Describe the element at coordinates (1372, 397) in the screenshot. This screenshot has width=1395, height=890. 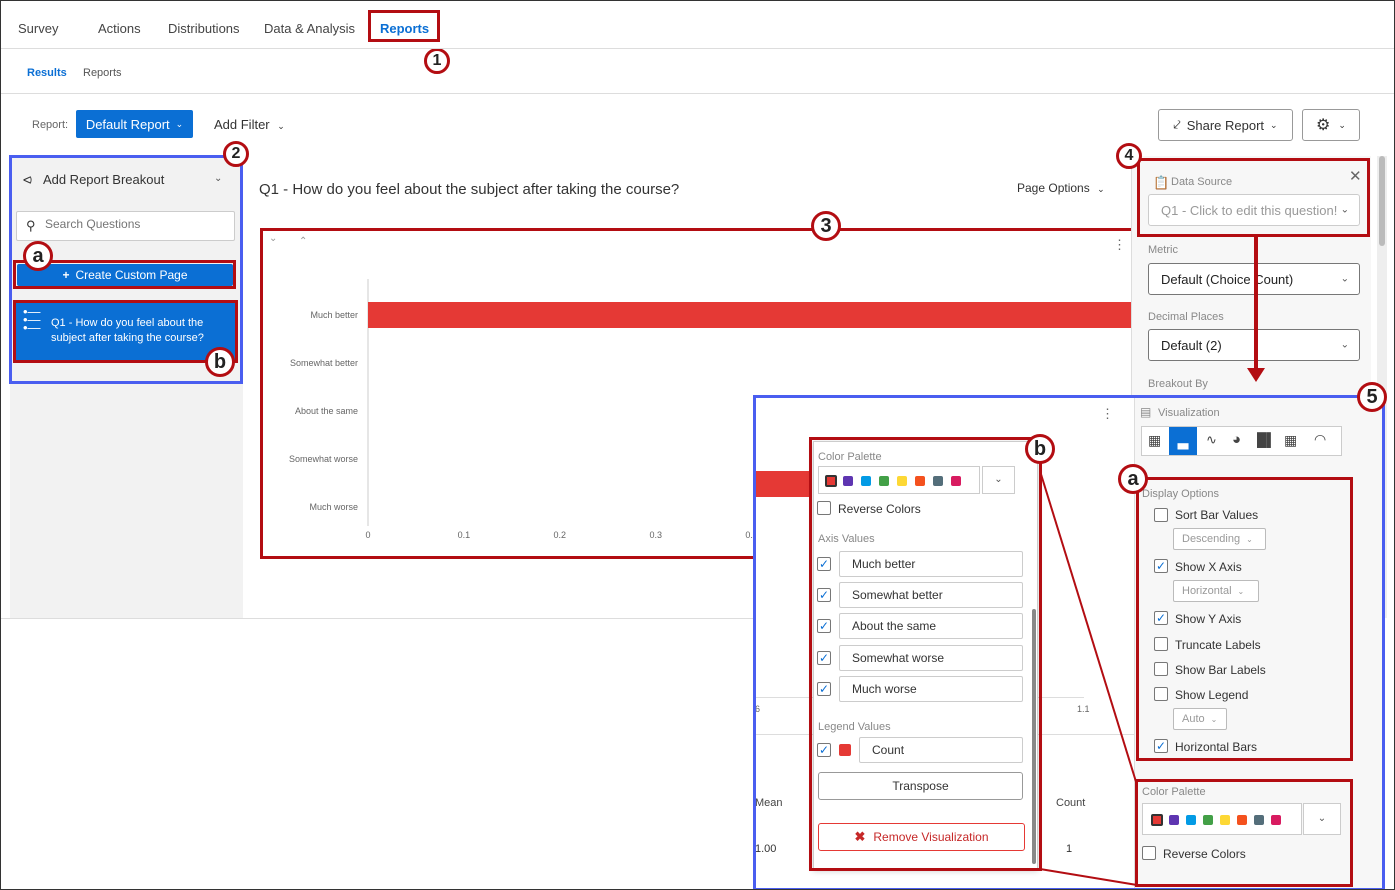
I see `annotation-5: 5` at that location.